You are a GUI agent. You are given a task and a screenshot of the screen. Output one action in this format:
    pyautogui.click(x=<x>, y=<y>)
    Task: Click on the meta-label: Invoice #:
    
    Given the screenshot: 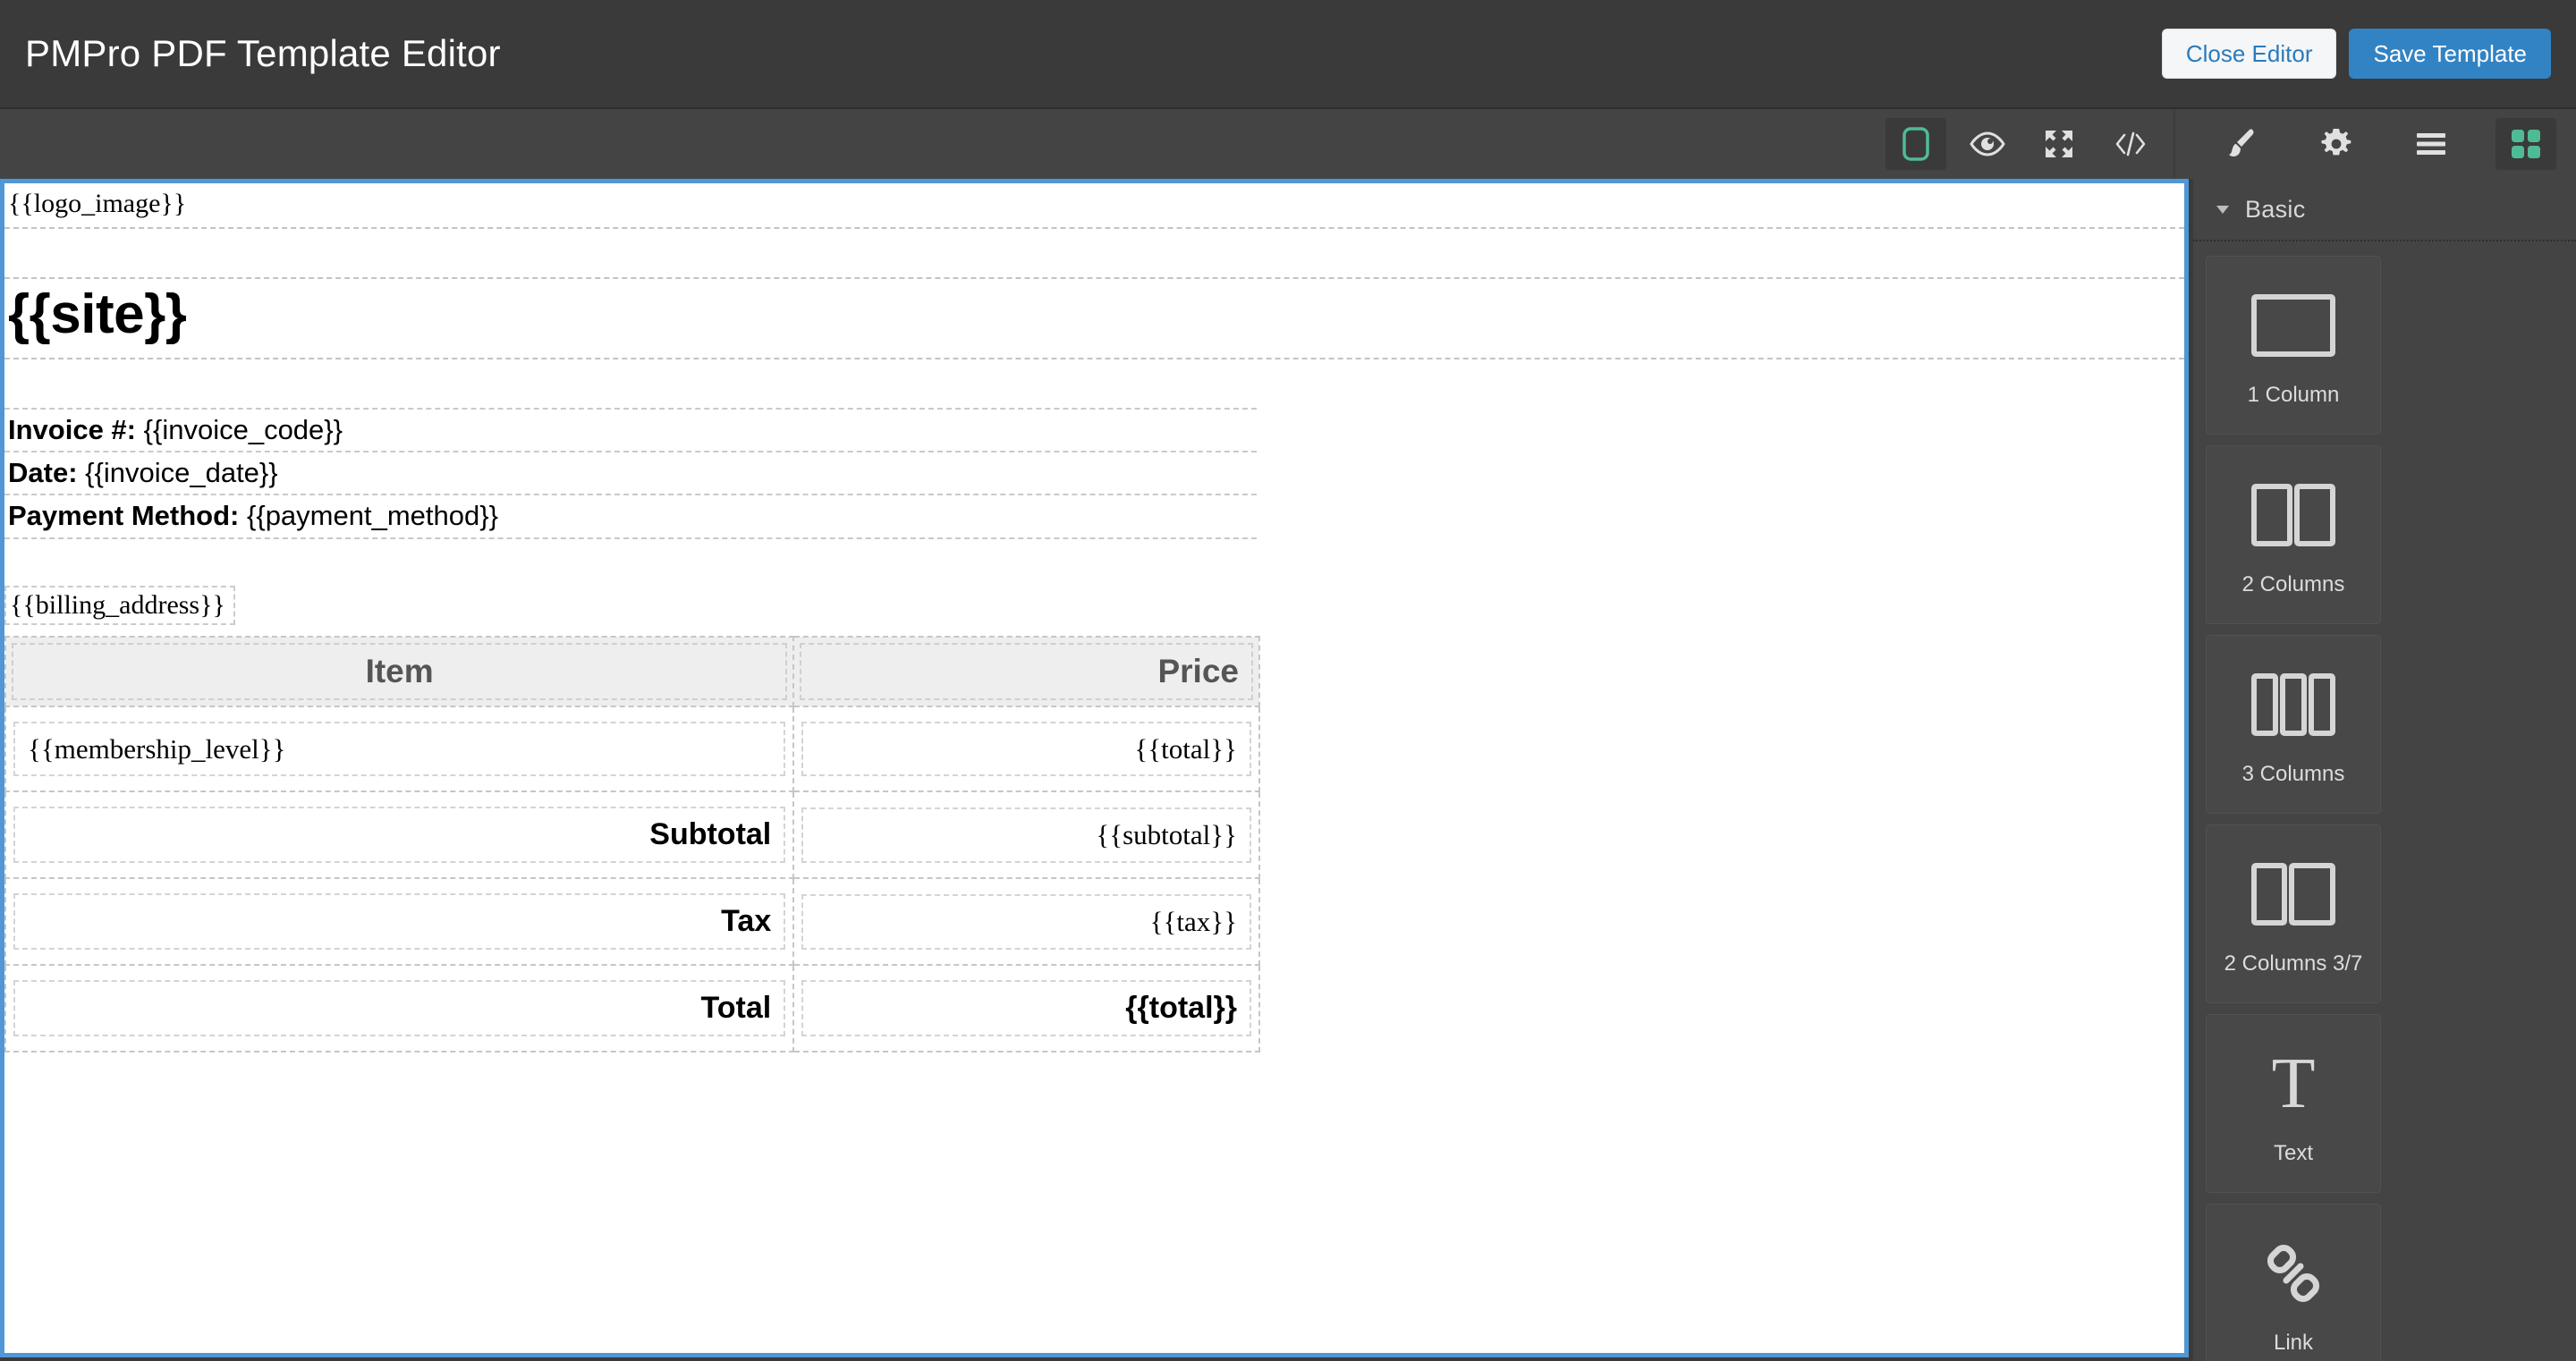 What is the action you would take?
    pyautogui.click(x=72, y=429)
    